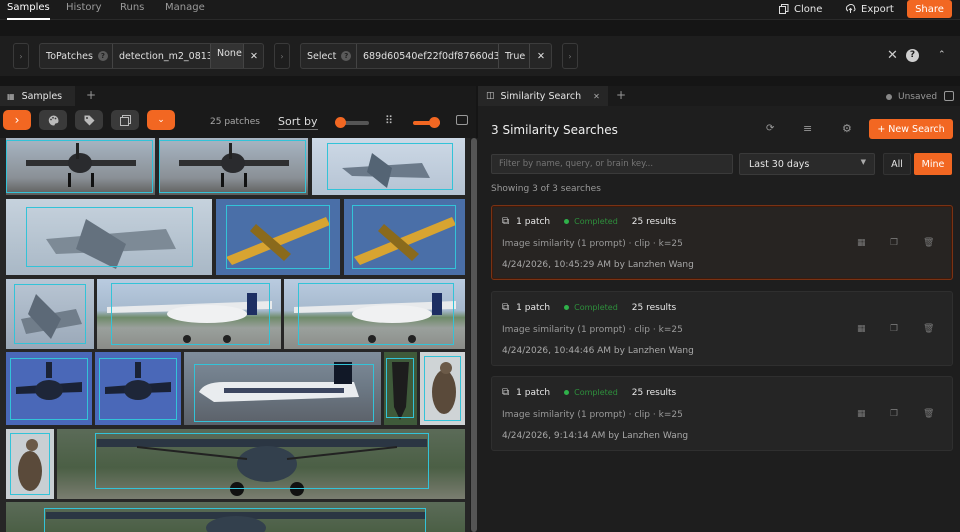  Describe the element at coordinates (719, 96) in the screenshot. I see `right-panel-tabs: ◫ Similarity Search ✕ + Unsaved` at that location.